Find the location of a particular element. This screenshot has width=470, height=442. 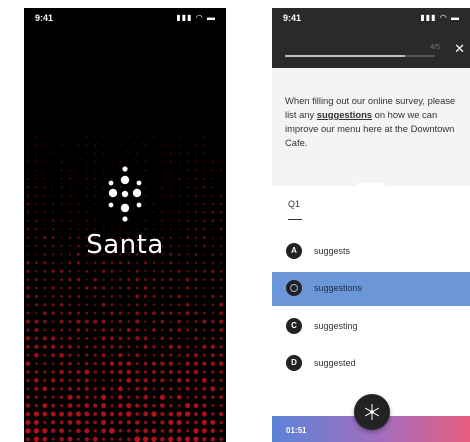

snowflake-button is located at coordinates (372, 412).